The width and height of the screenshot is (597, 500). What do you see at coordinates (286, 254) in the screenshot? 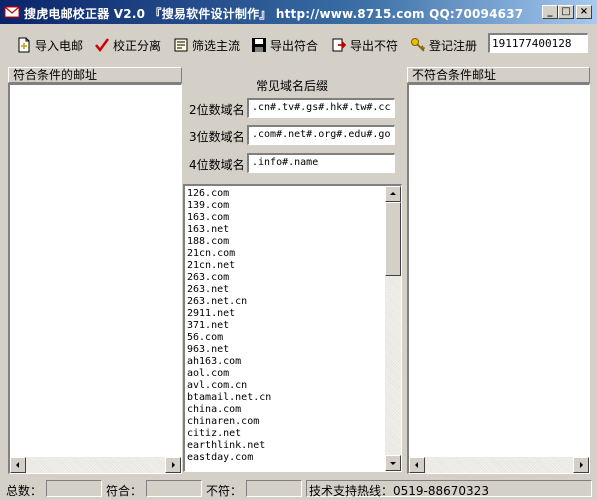
I see `domain-list-item: 21cn.com` at bounding box center [286, 254].